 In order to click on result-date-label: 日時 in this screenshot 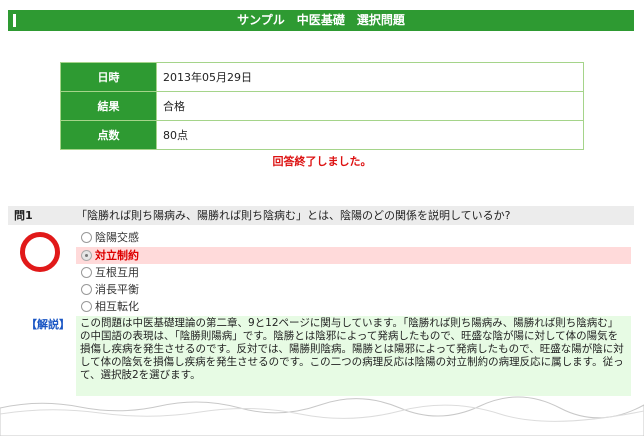, I will do `click(108, 77)`.